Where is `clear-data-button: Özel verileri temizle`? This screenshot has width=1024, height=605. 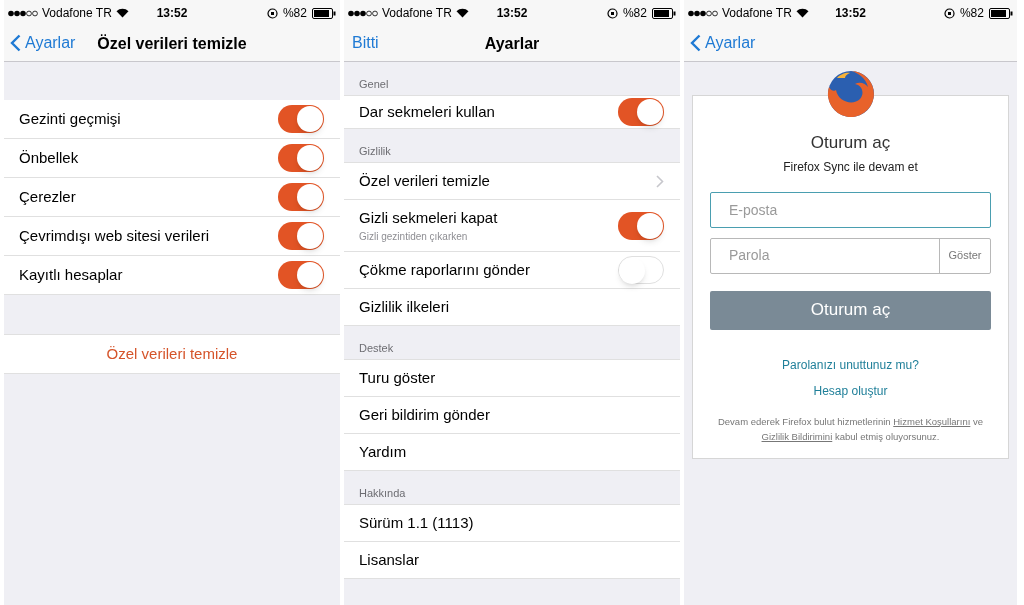 clear-data-button: Özel verileri temizle is located at coordinates (172, 354).